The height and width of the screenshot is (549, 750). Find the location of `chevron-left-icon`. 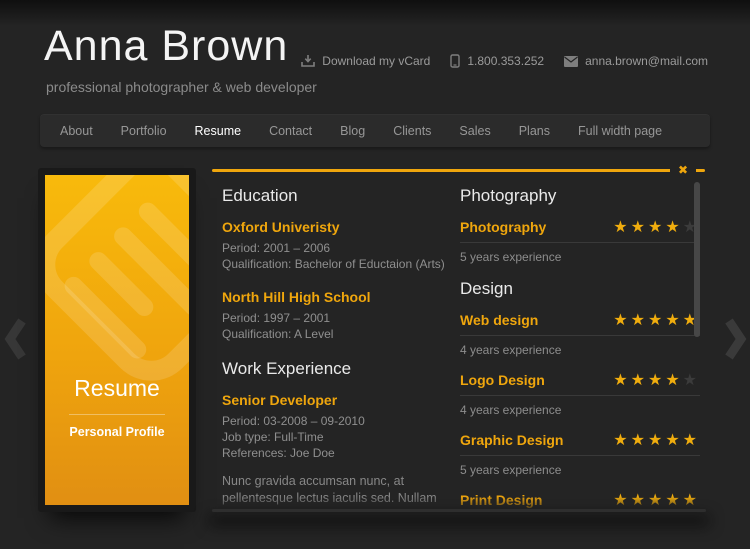

chevron-left-icon is located at coordinates (16, 339).